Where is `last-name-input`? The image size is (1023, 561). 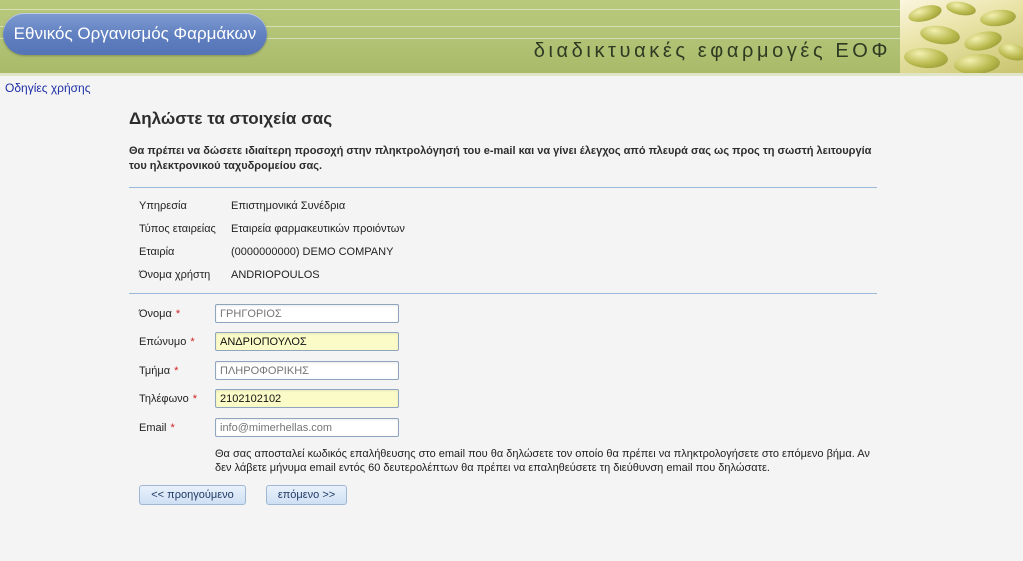
last-name-input is located at coordinates (307, 341).